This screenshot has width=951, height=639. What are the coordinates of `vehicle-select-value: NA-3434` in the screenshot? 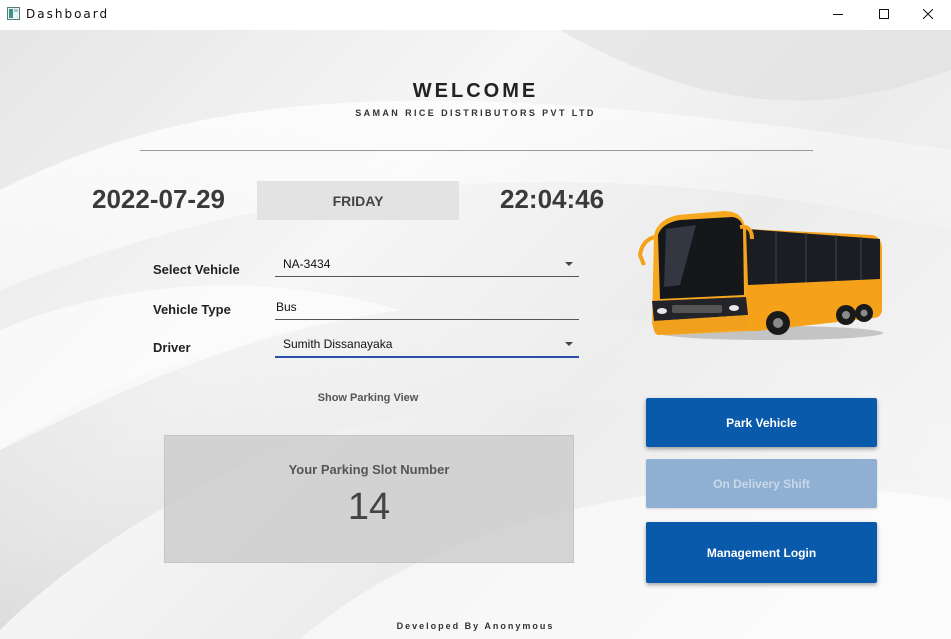 It's located at (307, 264).